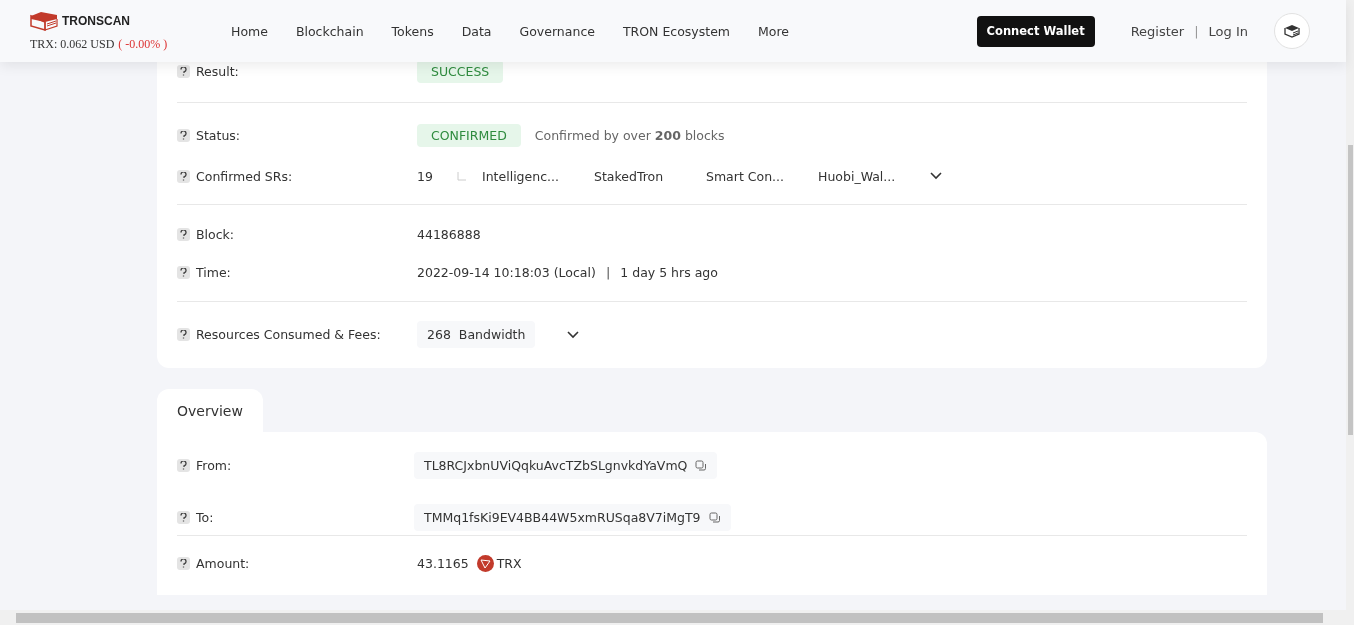  I want to click on field-label: Amount:, so click(223, 563).